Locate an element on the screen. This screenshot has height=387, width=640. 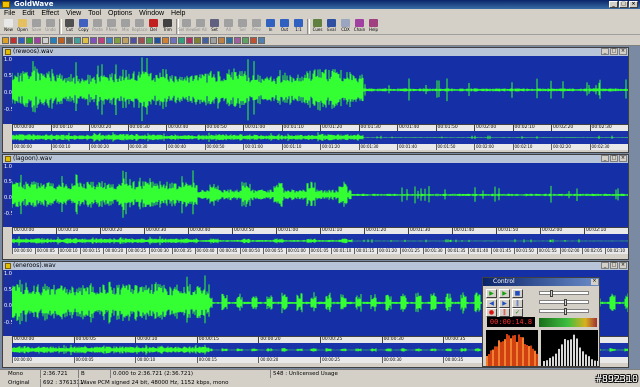
balance-slider is located at coordinates (564, 302).